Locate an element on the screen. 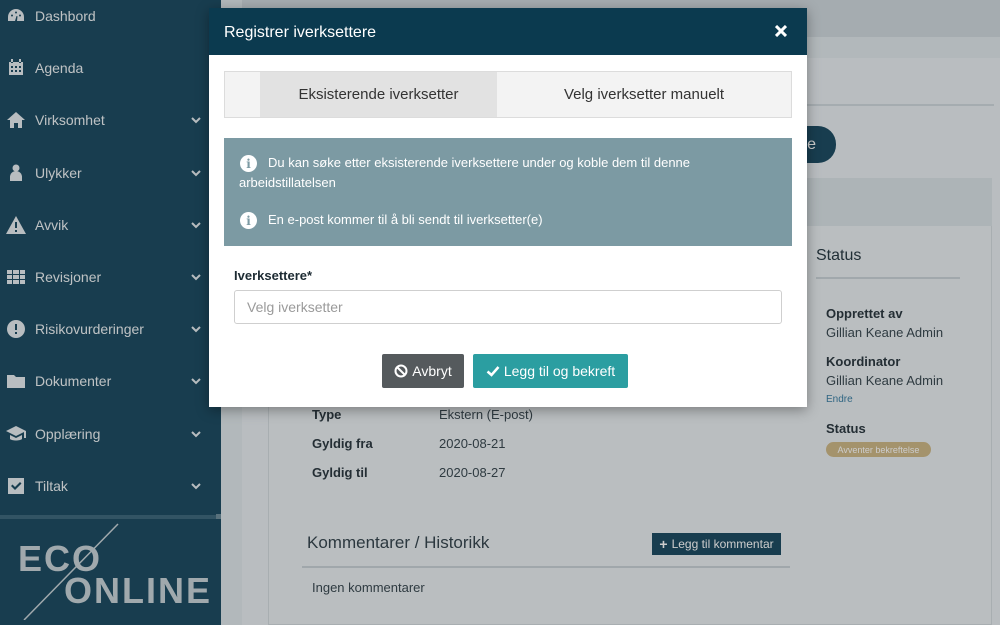 This screenshot has width=1000, height=625. executors-label: Iverksettere* is located at coordinates (273, 275).